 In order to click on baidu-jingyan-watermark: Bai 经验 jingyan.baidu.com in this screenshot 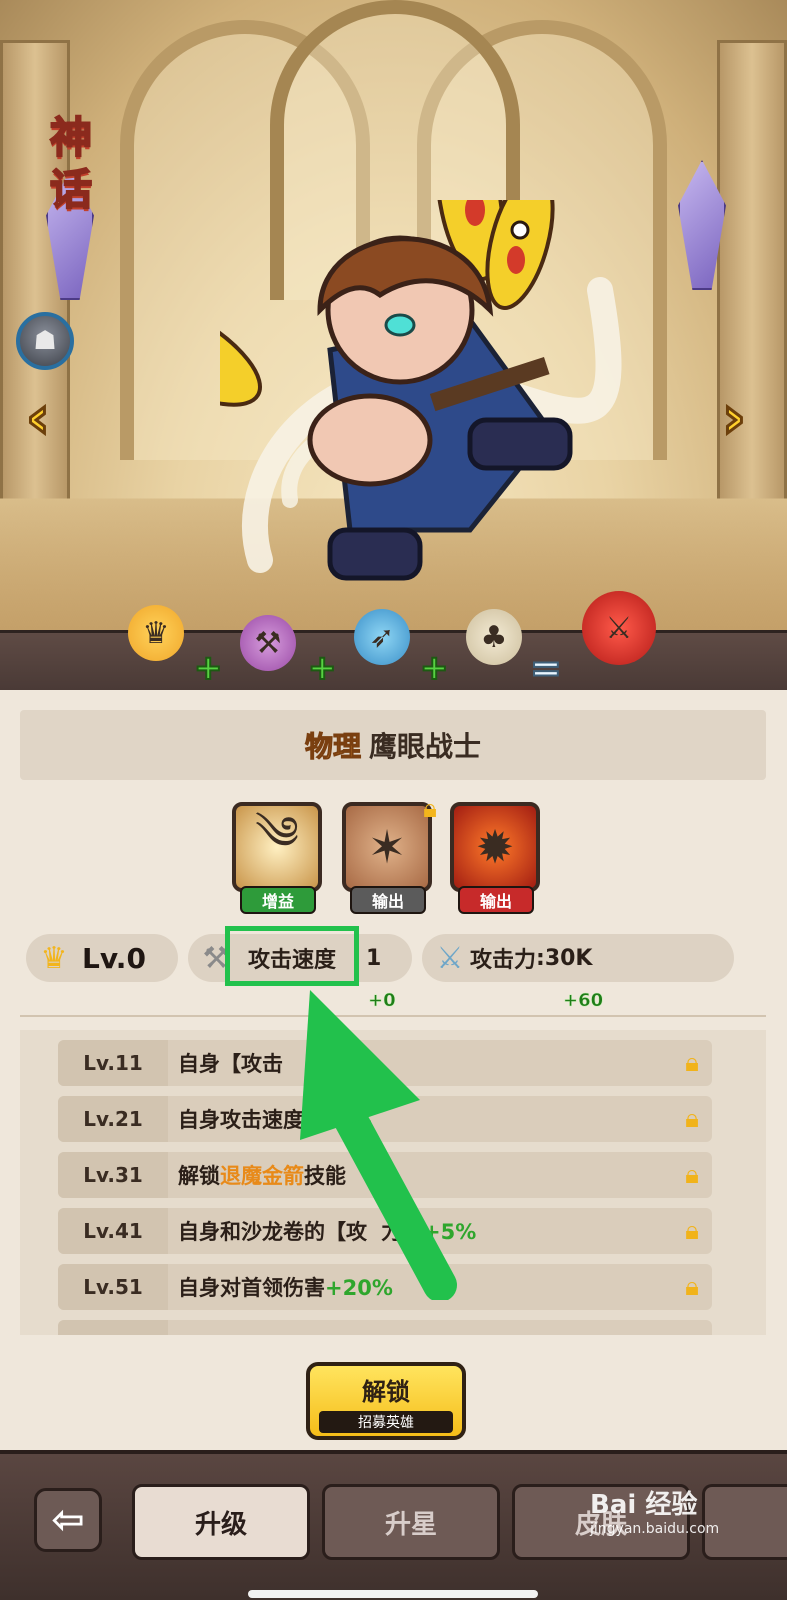, I will do `click(654, 1510)`.